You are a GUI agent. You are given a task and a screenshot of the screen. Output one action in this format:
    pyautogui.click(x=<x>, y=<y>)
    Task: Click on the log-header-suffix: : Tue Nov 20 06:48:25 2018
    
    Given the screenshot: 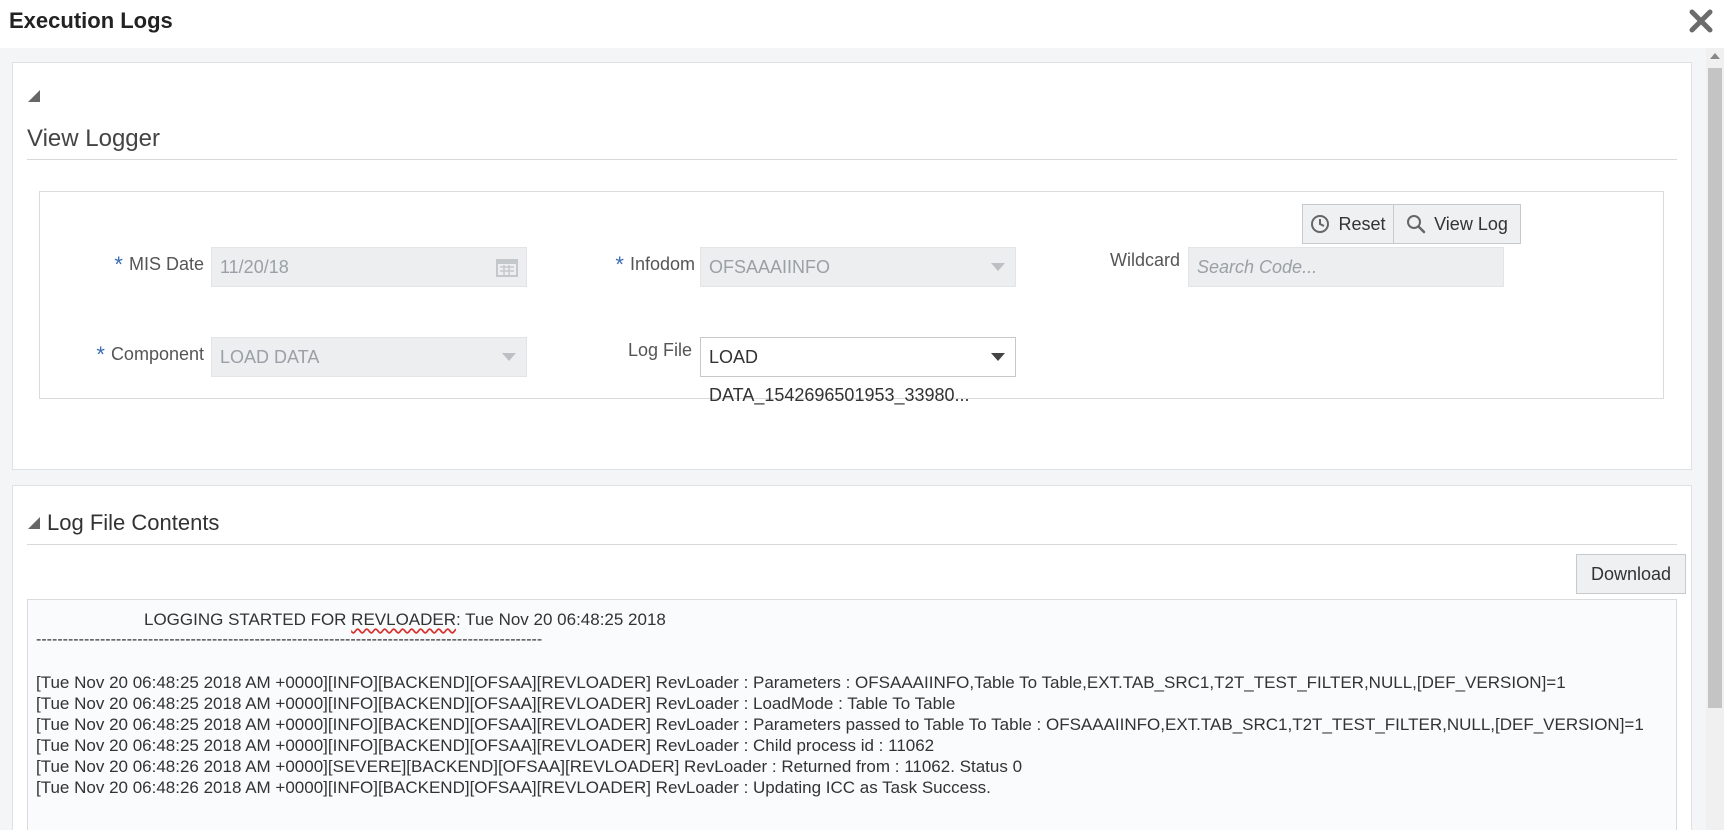 What is the action you would take?
    pyautogui.click(x=561, y=619)
    